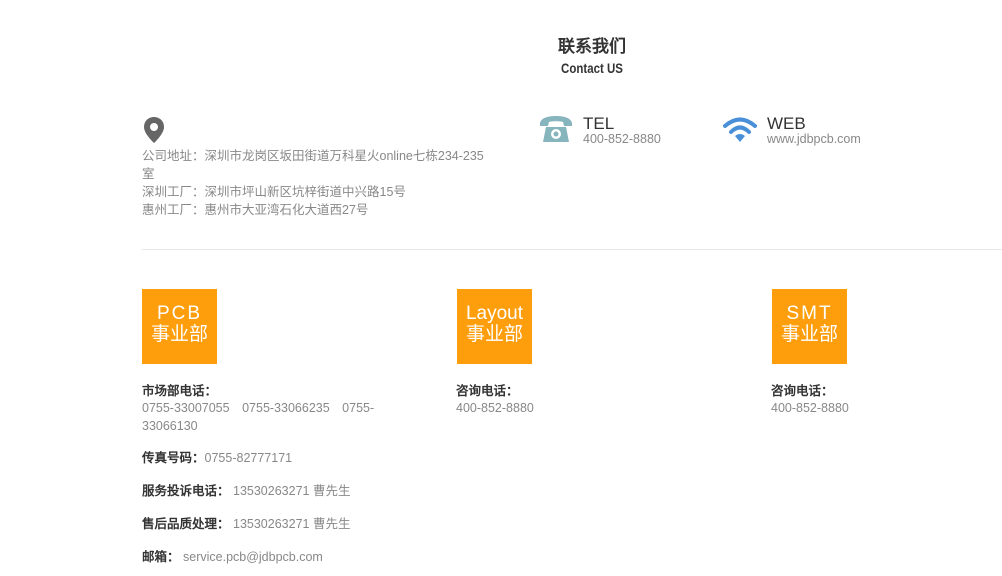 The width and height of the screenshot is (1002, 576). What do you see at coordinates (809, 313) in the screenshot?
I see `badge-title: SMT` at bounding box center [809, 313].